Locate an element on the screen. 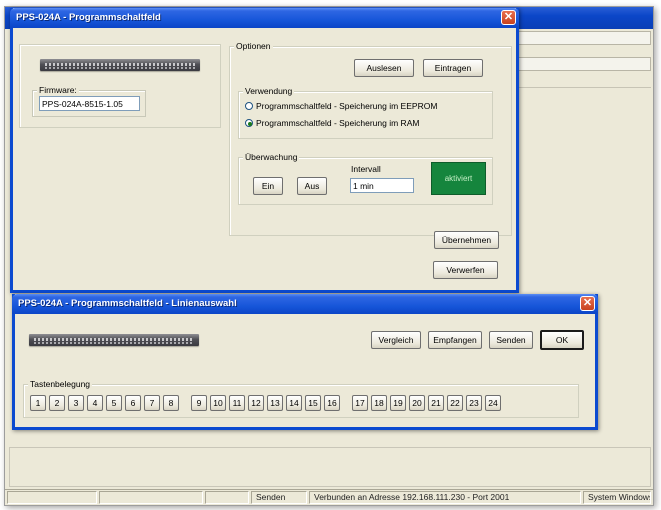  key-button-16: 16 is located at coordinates (332, 403).